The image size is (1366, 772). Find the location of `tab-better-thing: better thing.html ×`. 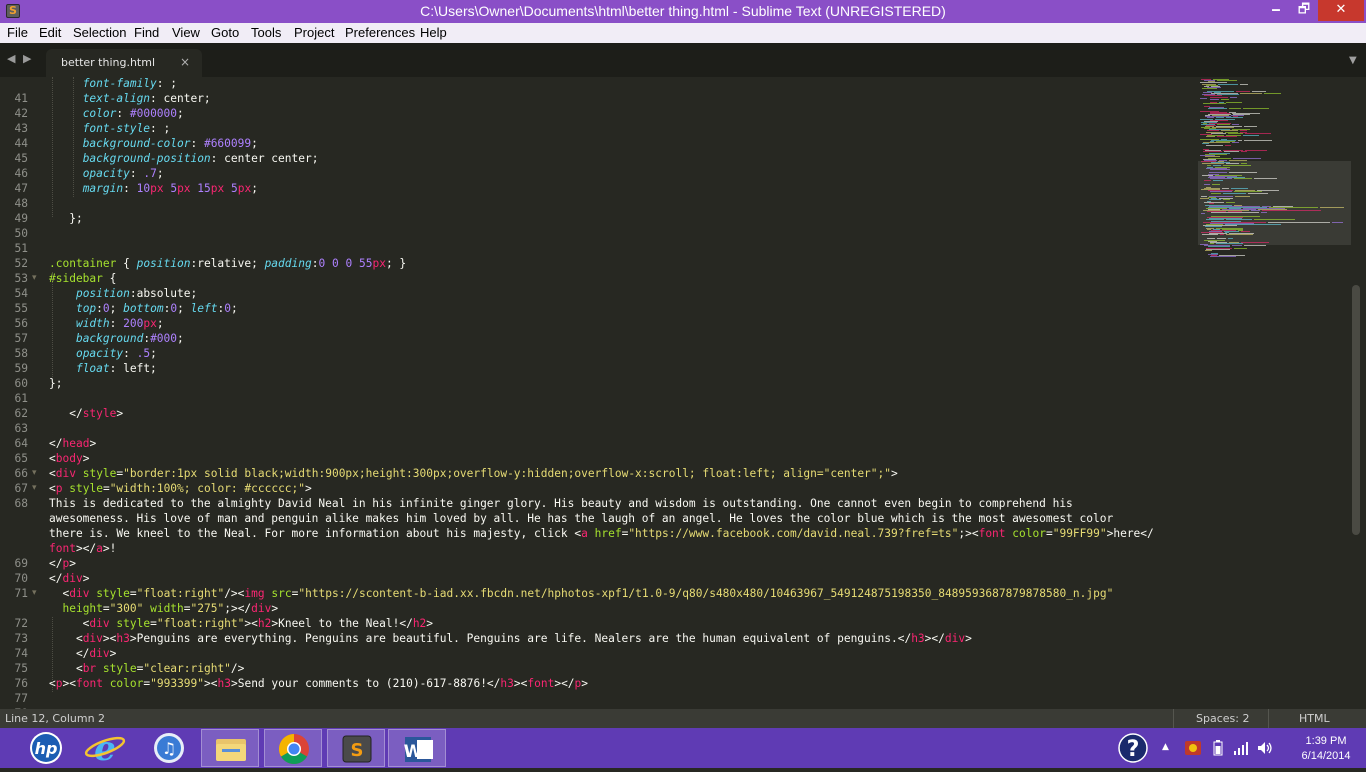

tab-better-thing: better thing.html × is located at coordinates (124, 63).